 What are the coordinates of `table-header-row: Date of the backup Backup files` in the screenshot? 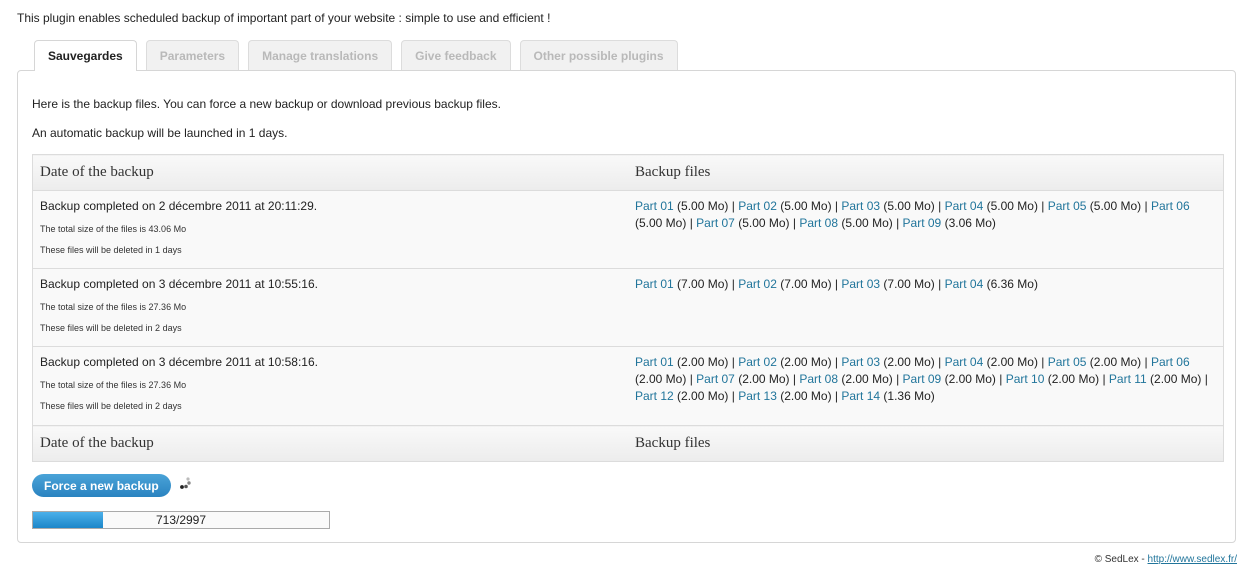 It's located at (628, 172).